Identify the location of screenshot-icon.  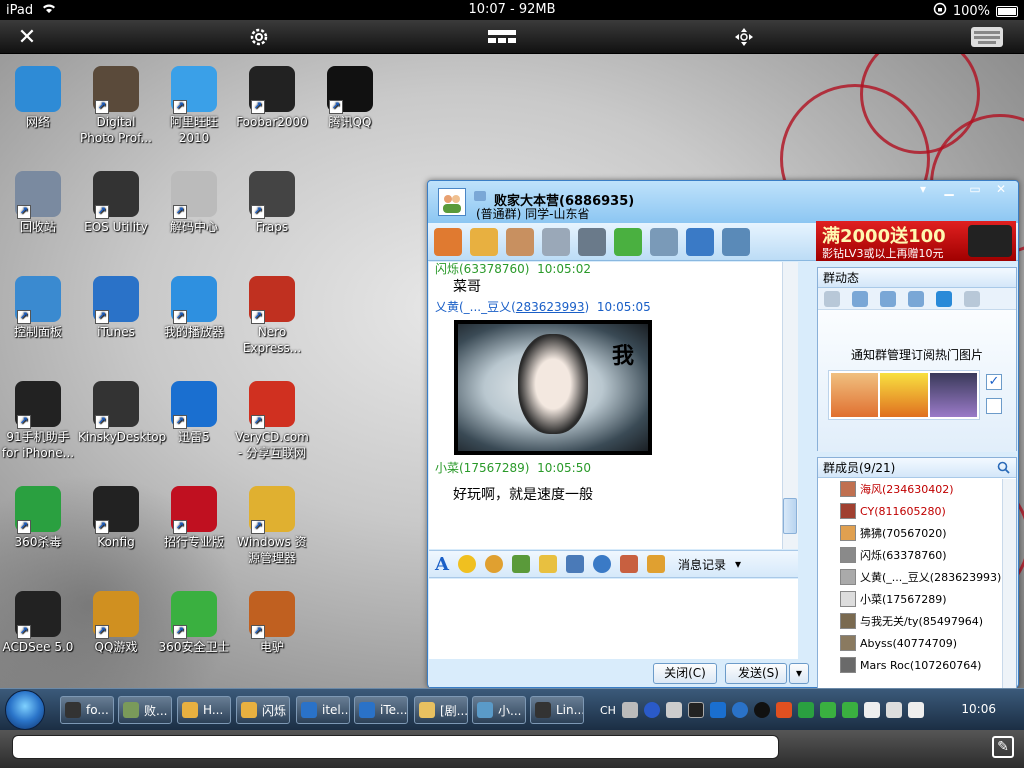
(574, 564).